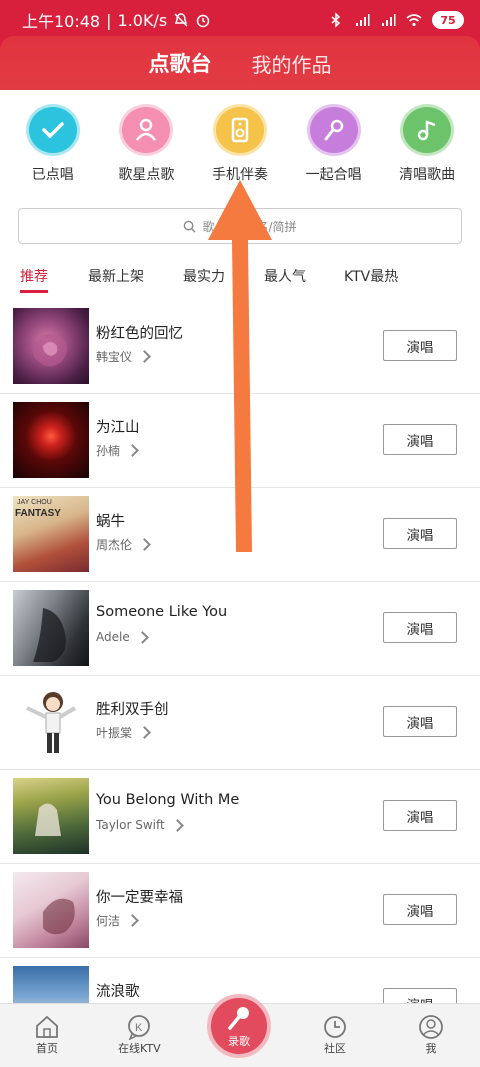 Image resolution: width=480 pixels, height=1067 pixels. Describe the element at coordinates (132, 710) in the screenshot. I see `song-title: 胜利双手创` at that location.